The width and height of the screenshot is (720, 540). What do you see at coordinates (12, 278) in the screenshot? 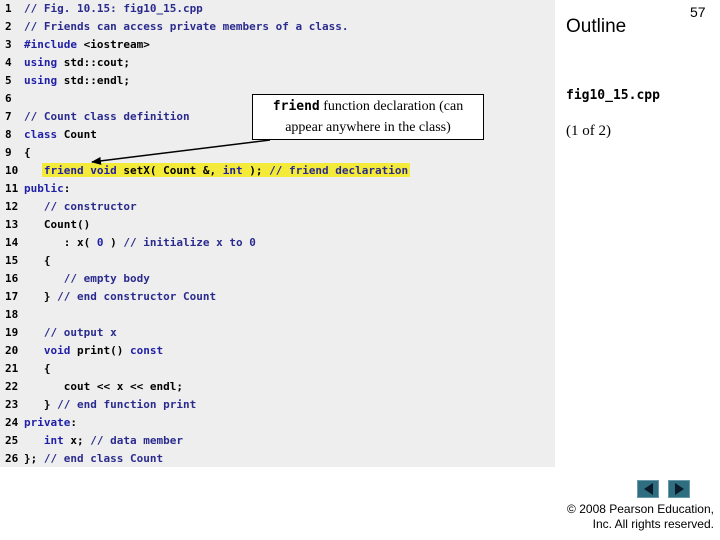
I see `line-number: 16` at bounding box center [12, 278].